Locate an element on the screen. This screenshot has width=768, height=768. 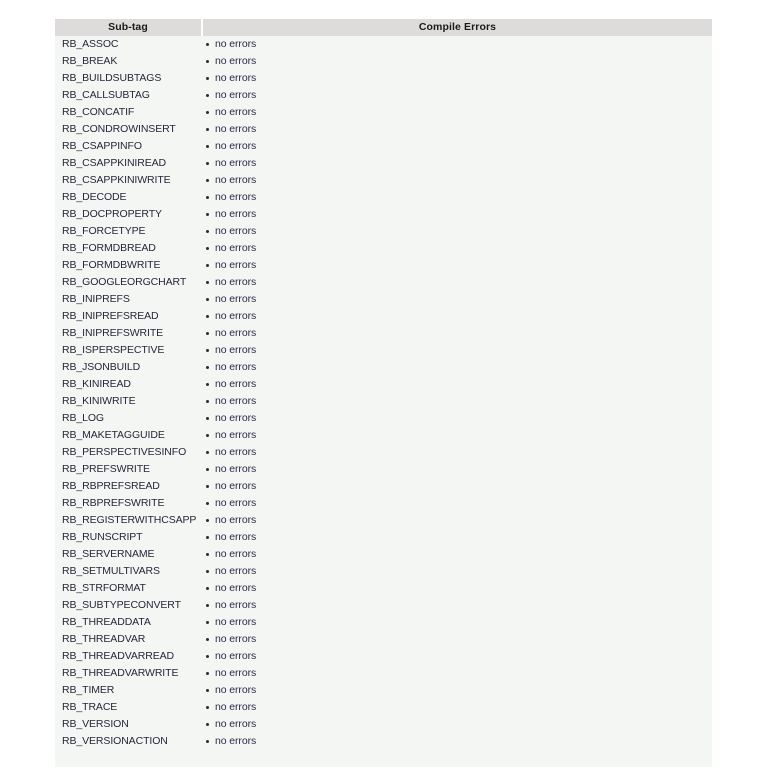
subtag-name-cell: RB_FORMDBWRITE is located at coordinates (128, 265).